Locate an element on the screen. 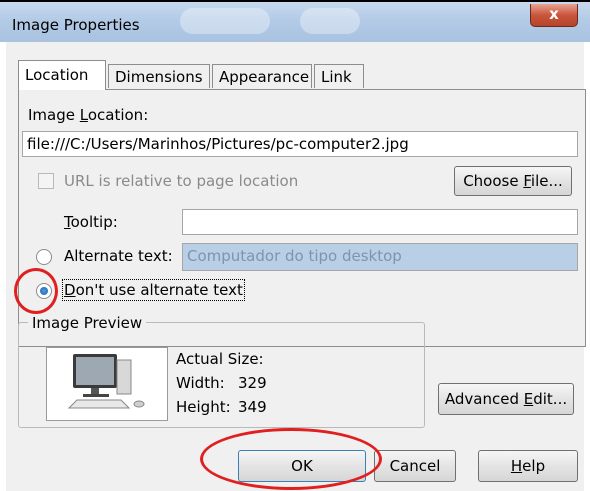 The width and height of the screenshot is (590, 491). tab-link: Link is located at coordinates (339, 76).